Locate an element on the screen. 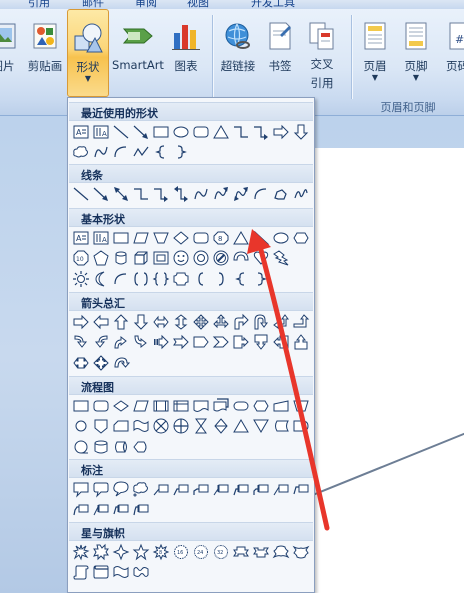 Image resolution: width=464 pixels, height=593 pixels. heart-icon is located at coordinates (260, 258).